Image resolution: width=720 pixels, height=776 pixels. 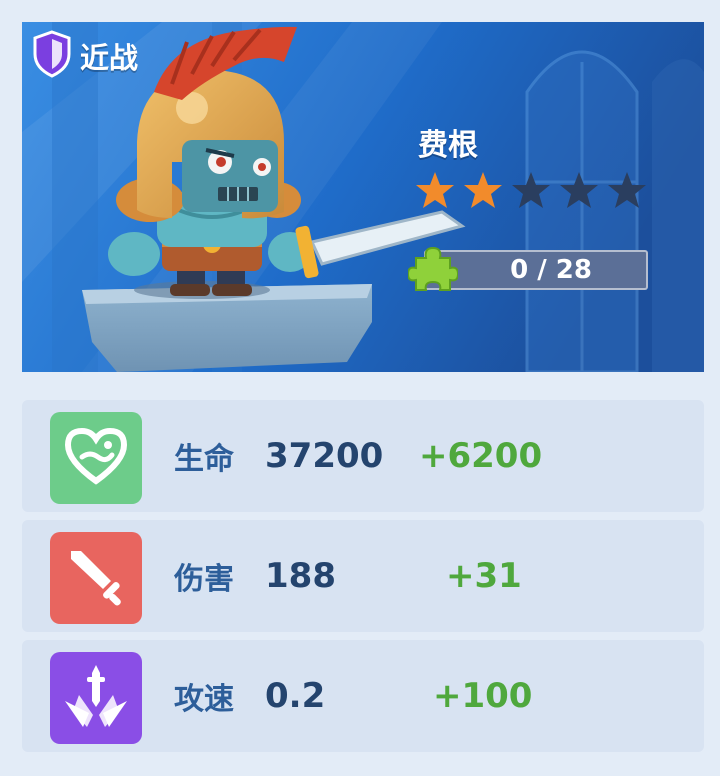 What do you see at coordinates (484, 576) in the screenshot?
I see `stat-bonus: +31` at bounding box center [484, 576].